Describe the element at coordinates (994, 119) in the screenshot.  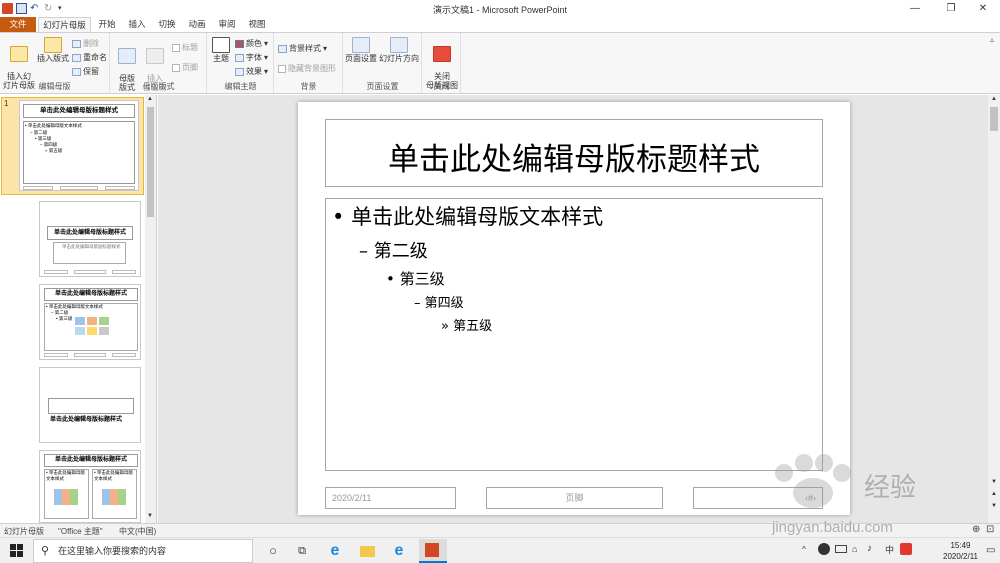
I see `main-scroll-thumb` at that location.